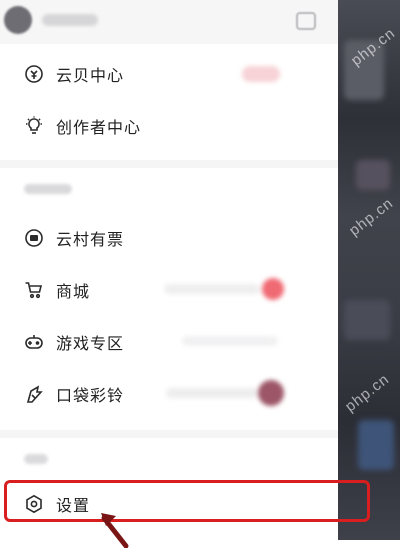  I want to click on lightbulb-icon, so click(34, 126).